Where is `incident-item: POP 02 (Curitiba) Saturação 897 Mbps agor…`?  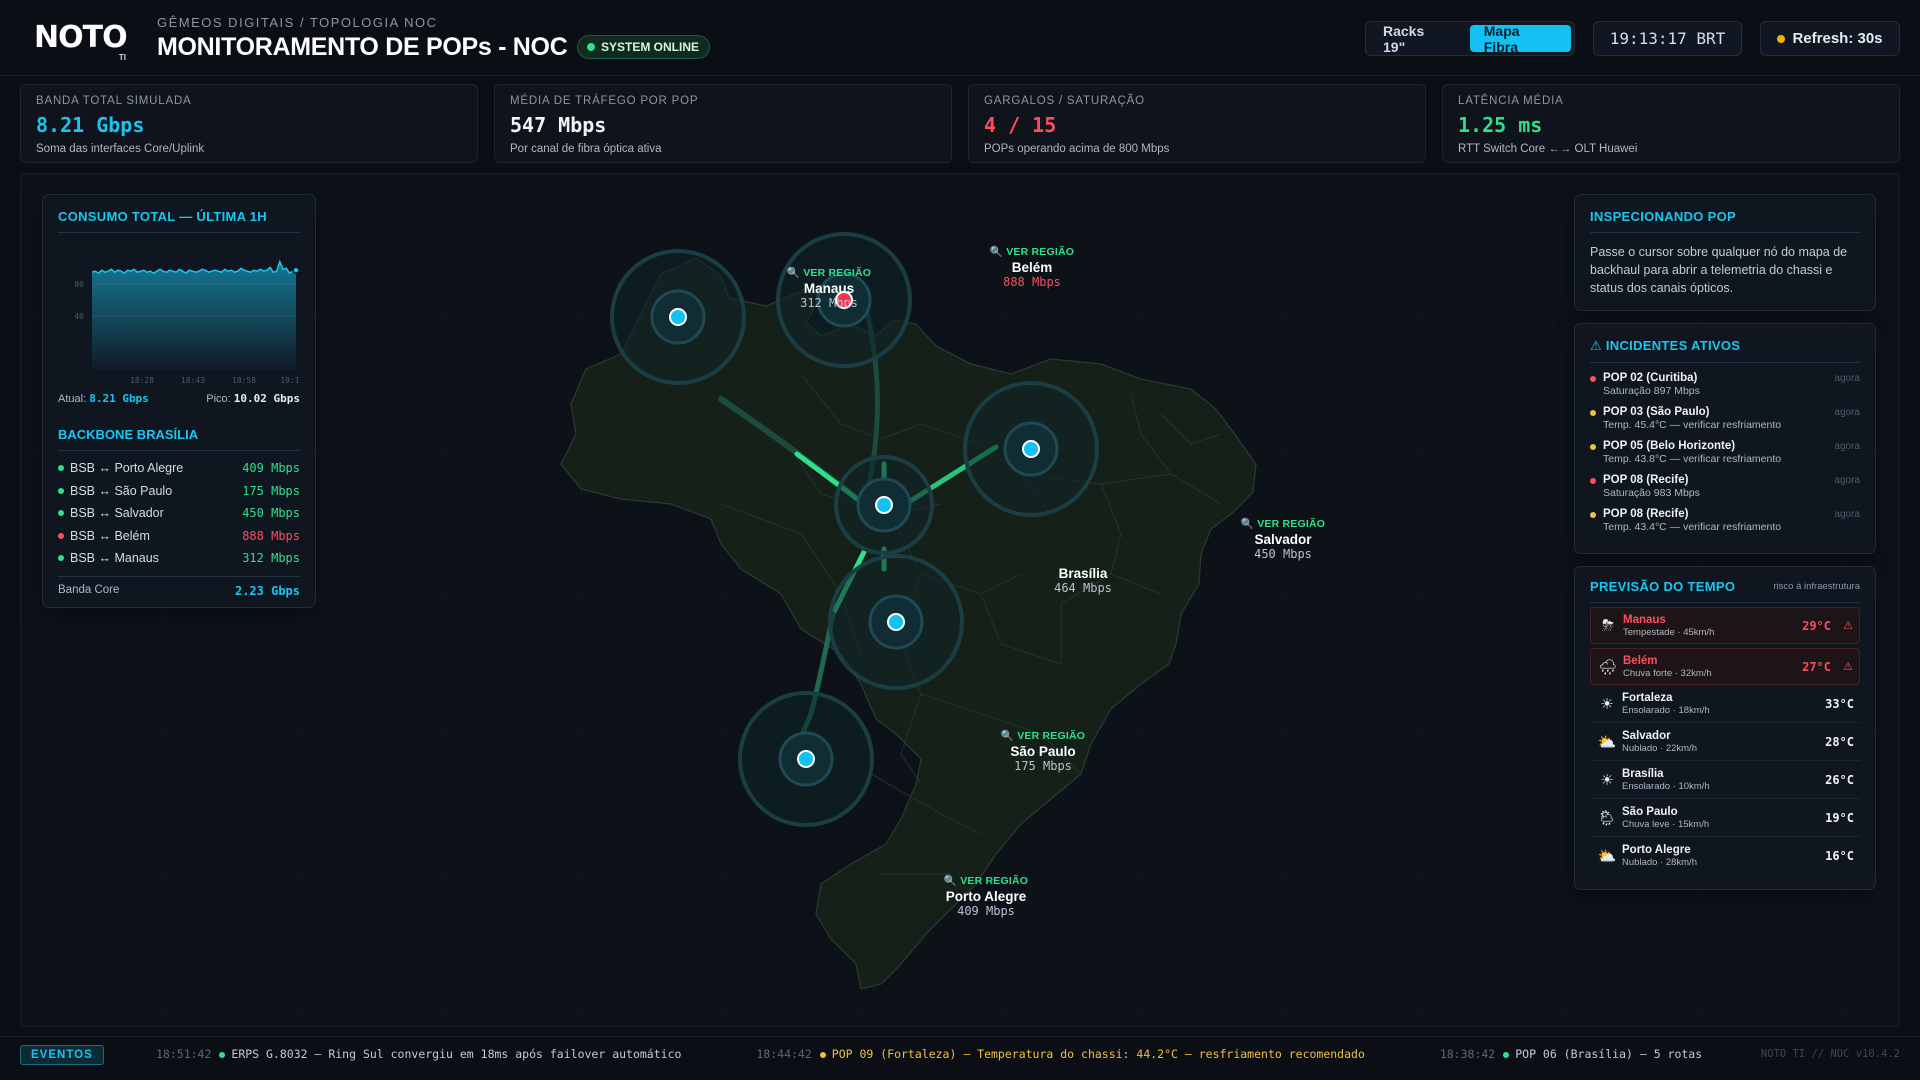
incident-item: POP 02 (Curitiba) Saturação 897 Mbps agor… is located at coordinates (1725, 384).